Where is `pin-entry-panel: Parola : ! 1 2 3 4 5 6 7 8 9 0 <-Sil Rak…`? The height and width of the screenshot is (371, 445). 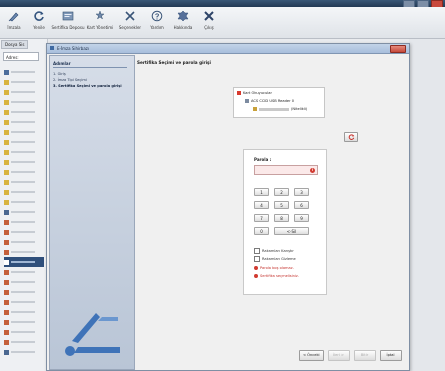 pin-entry-panel: Parola : ! 1 2 3 4 5 6 7 8 9 0 <-Sil Rak… is located at coordinates (285, 222).